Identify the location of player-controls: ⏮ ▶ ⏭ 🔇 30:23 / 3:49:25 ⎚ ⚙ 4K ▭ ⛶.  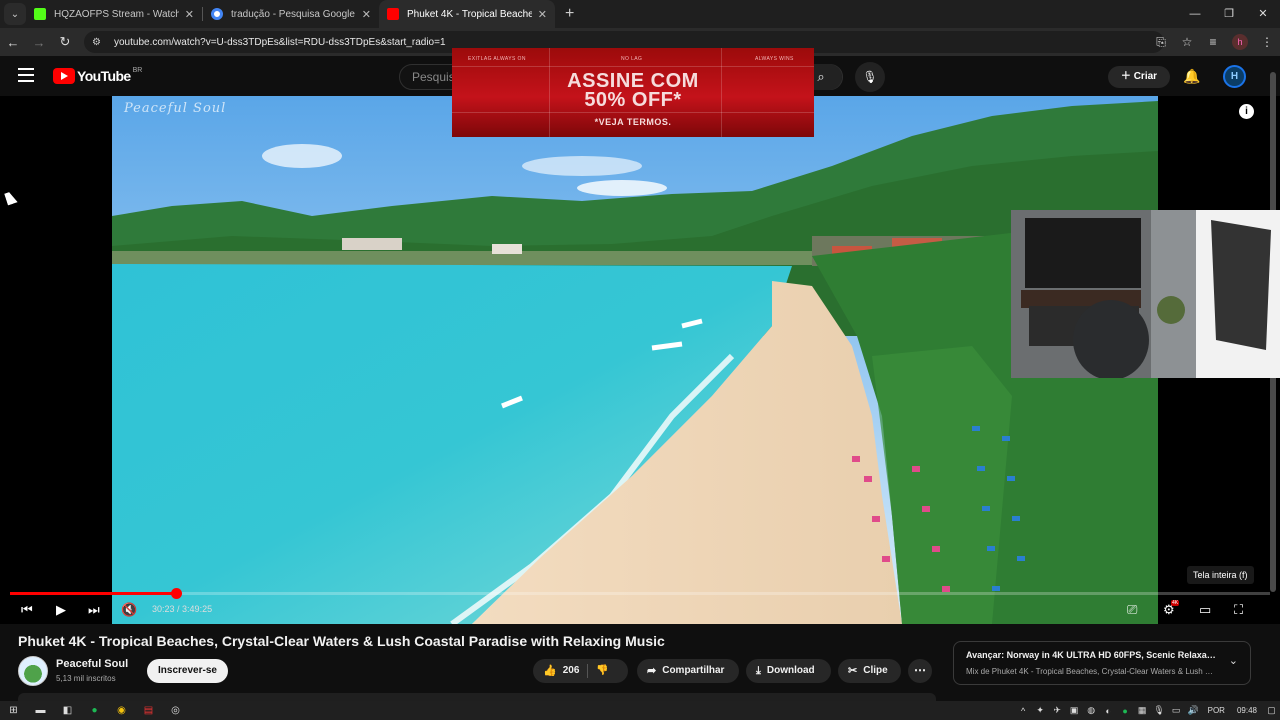
(640, 611).